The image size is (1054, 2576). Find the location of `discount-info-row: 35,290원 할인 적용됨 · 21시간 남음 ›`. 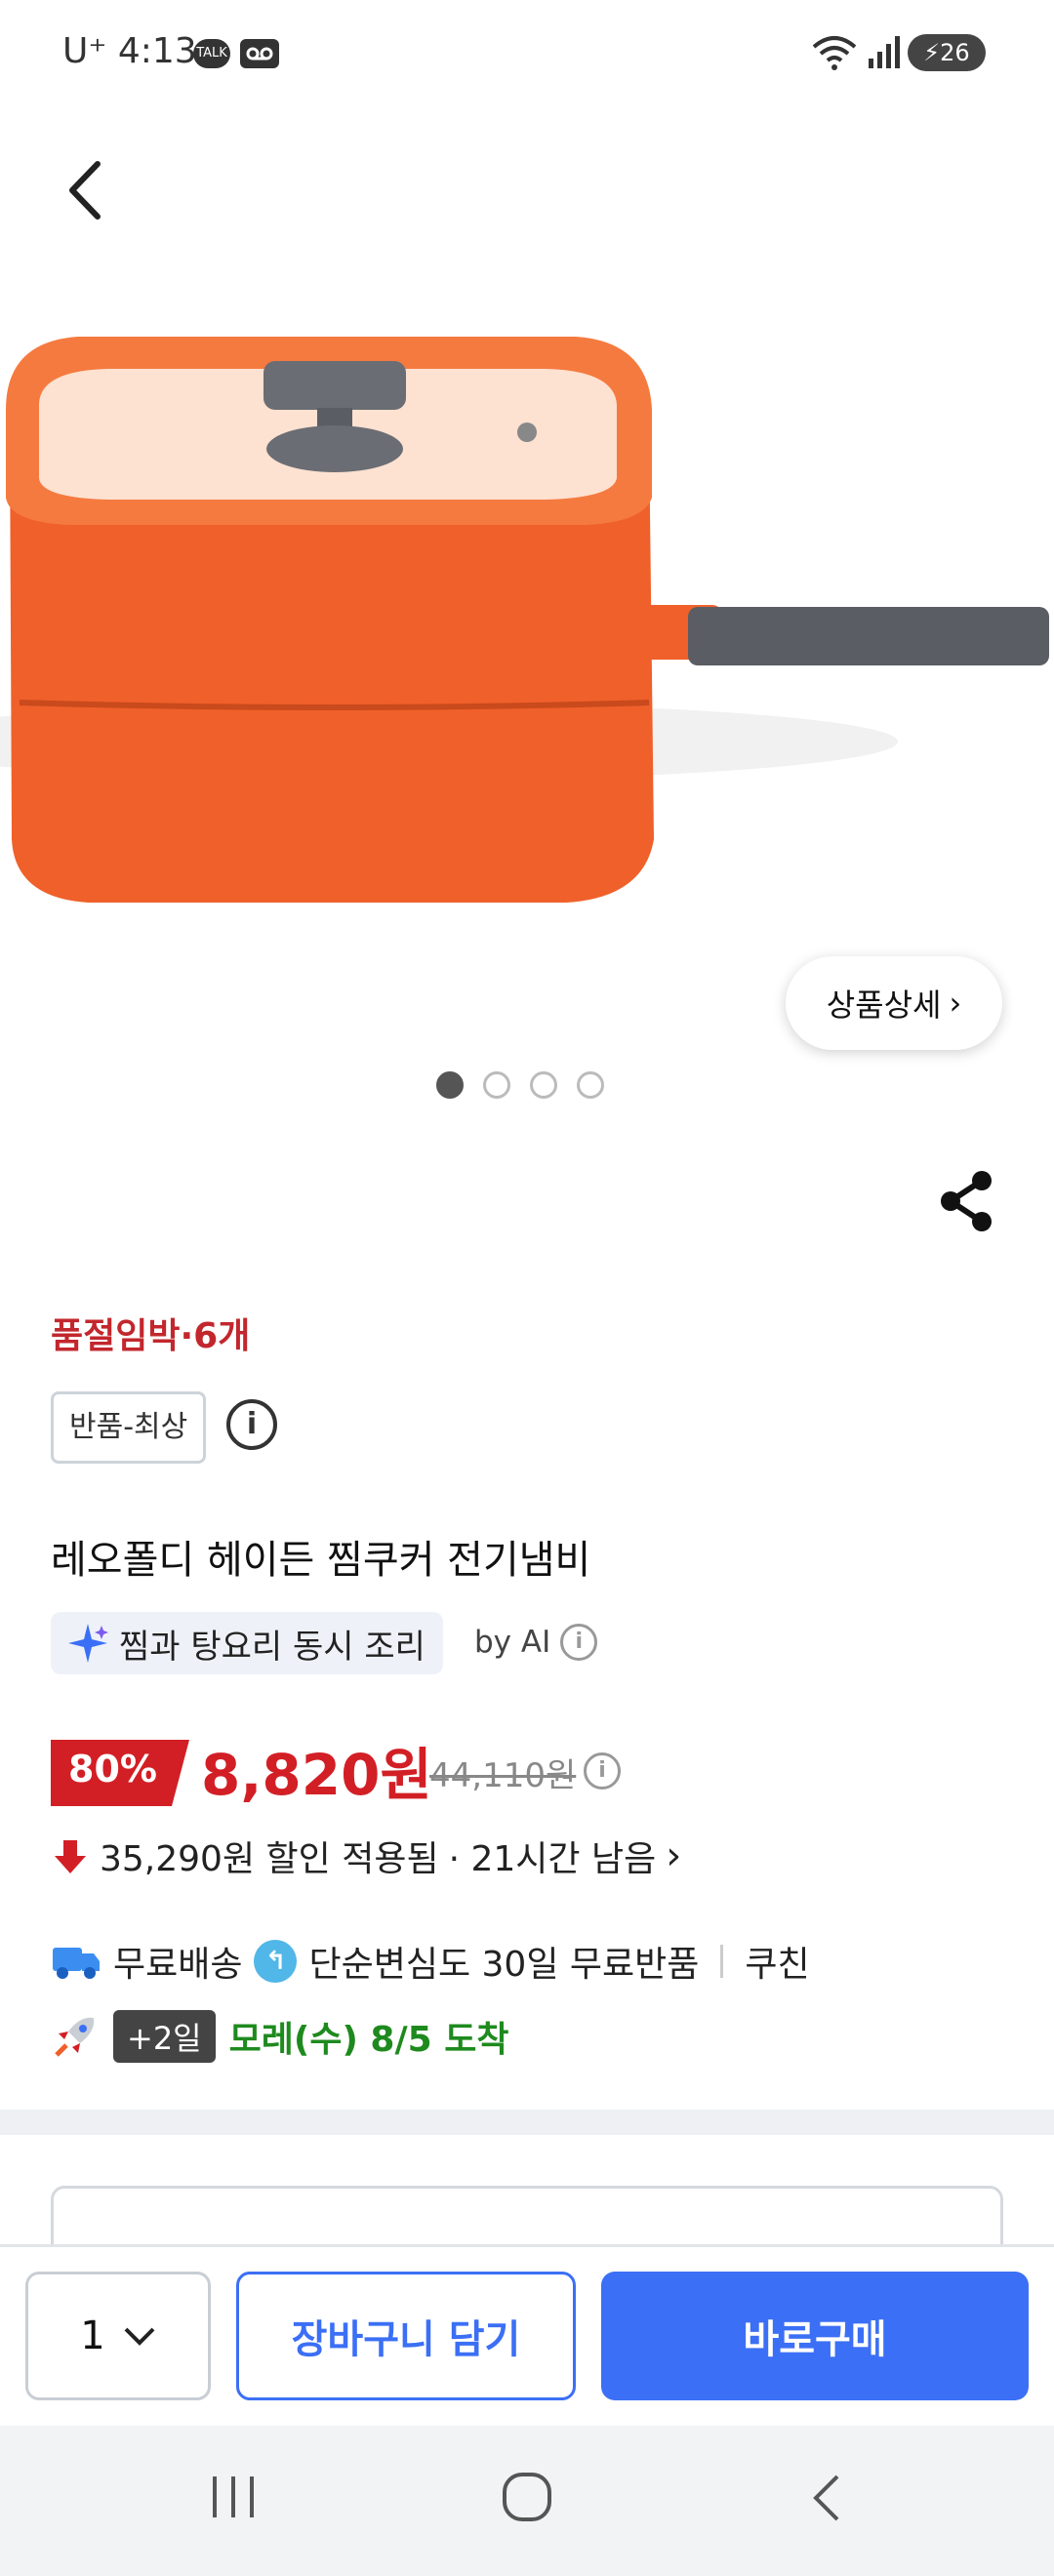

discount-info-row: 35,290원 할인 적용됨 · 21시간 남음 › is located at coordinates (366, 1856).